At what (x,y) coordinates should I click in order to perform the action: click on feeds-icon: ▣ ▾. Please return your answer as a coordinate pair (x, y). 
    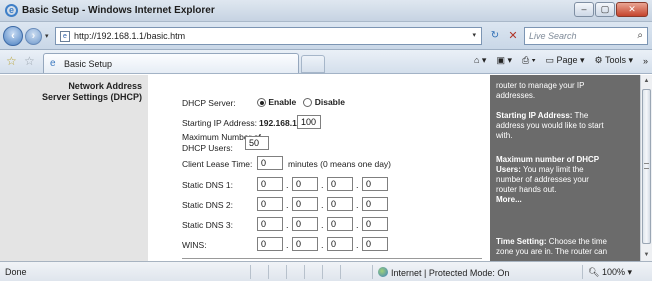
    Looking at the image, I should click on (504, 60).